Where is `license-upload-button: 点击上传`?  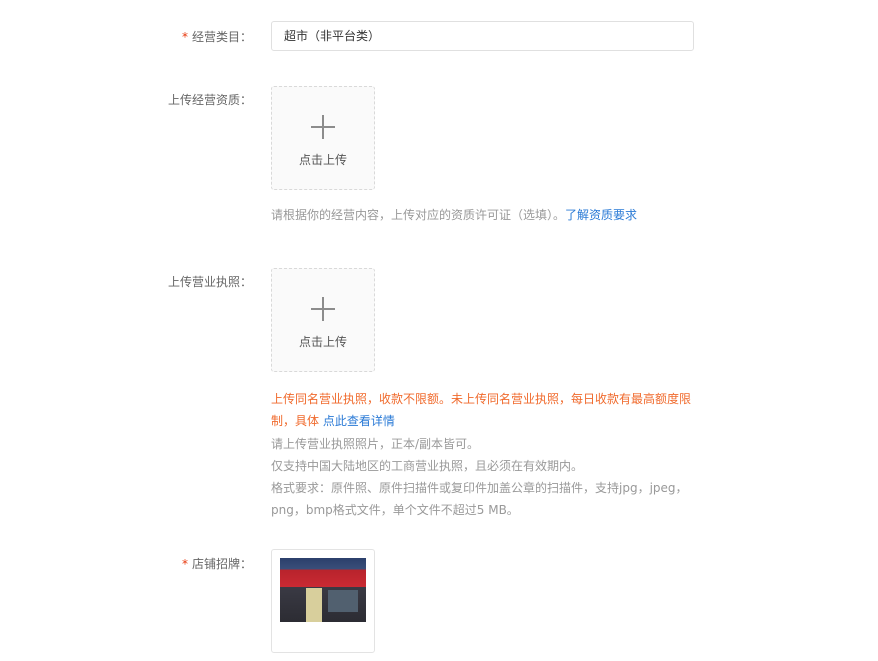 license-upload-button: 点击上传 is located at coordinates (323, 320).